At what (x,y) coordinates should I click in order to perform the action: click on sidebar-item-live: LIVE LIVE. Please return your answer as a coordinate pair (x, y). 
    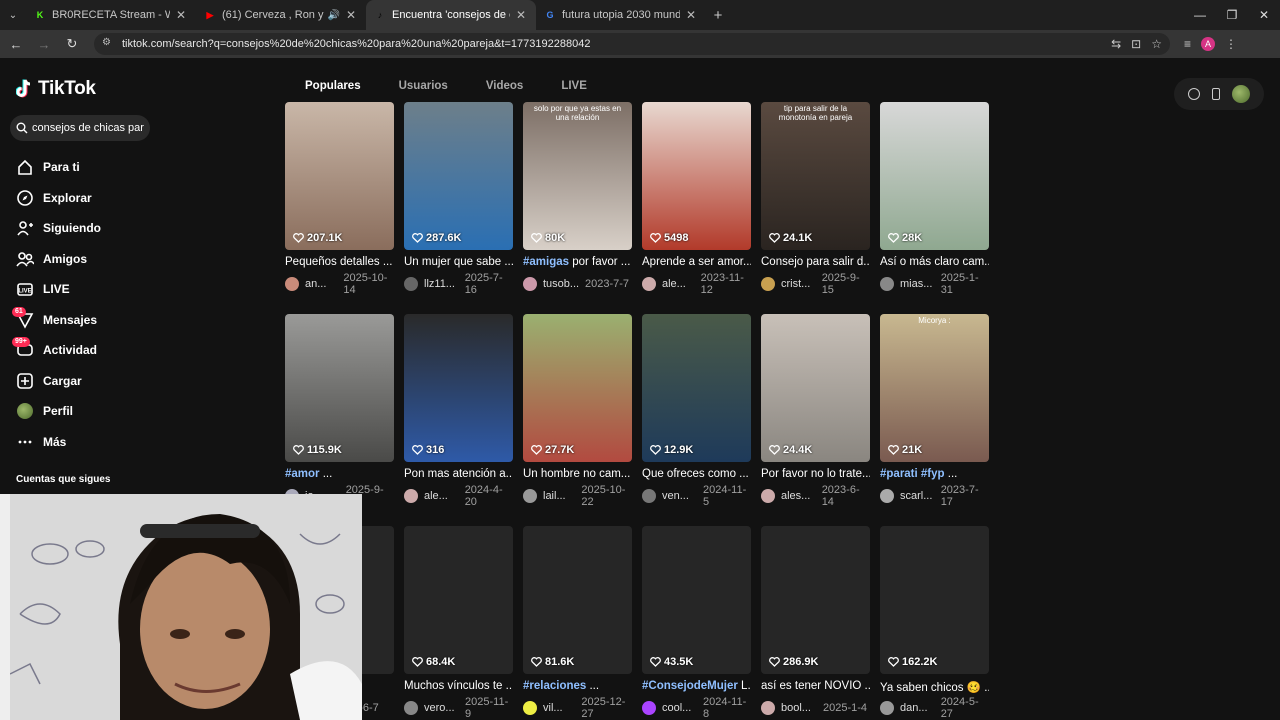
    Looking at the image, I should click on (100, 289).